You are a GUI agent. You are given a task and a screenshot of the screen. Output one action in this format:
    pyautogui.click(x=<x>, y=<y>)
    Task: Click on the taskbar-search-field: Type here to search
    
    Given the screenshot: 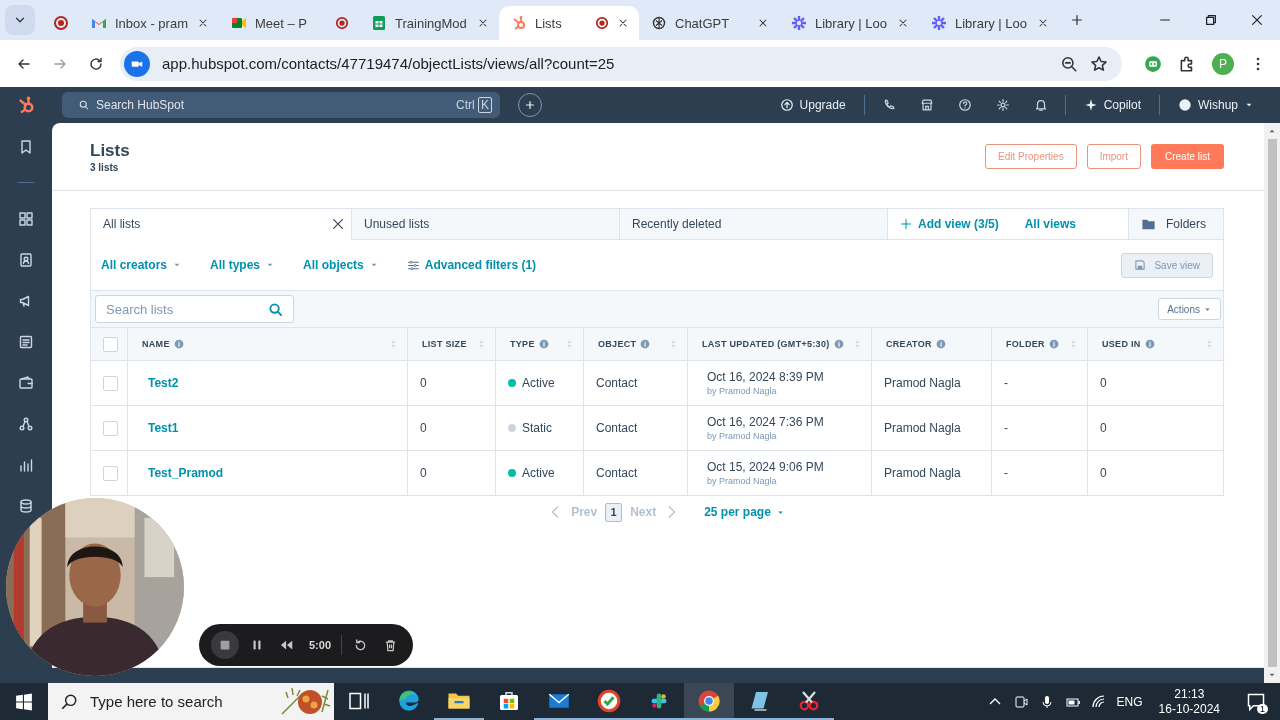 What is the action you would take?
    pyautogui.click(x=191, y=701)
    